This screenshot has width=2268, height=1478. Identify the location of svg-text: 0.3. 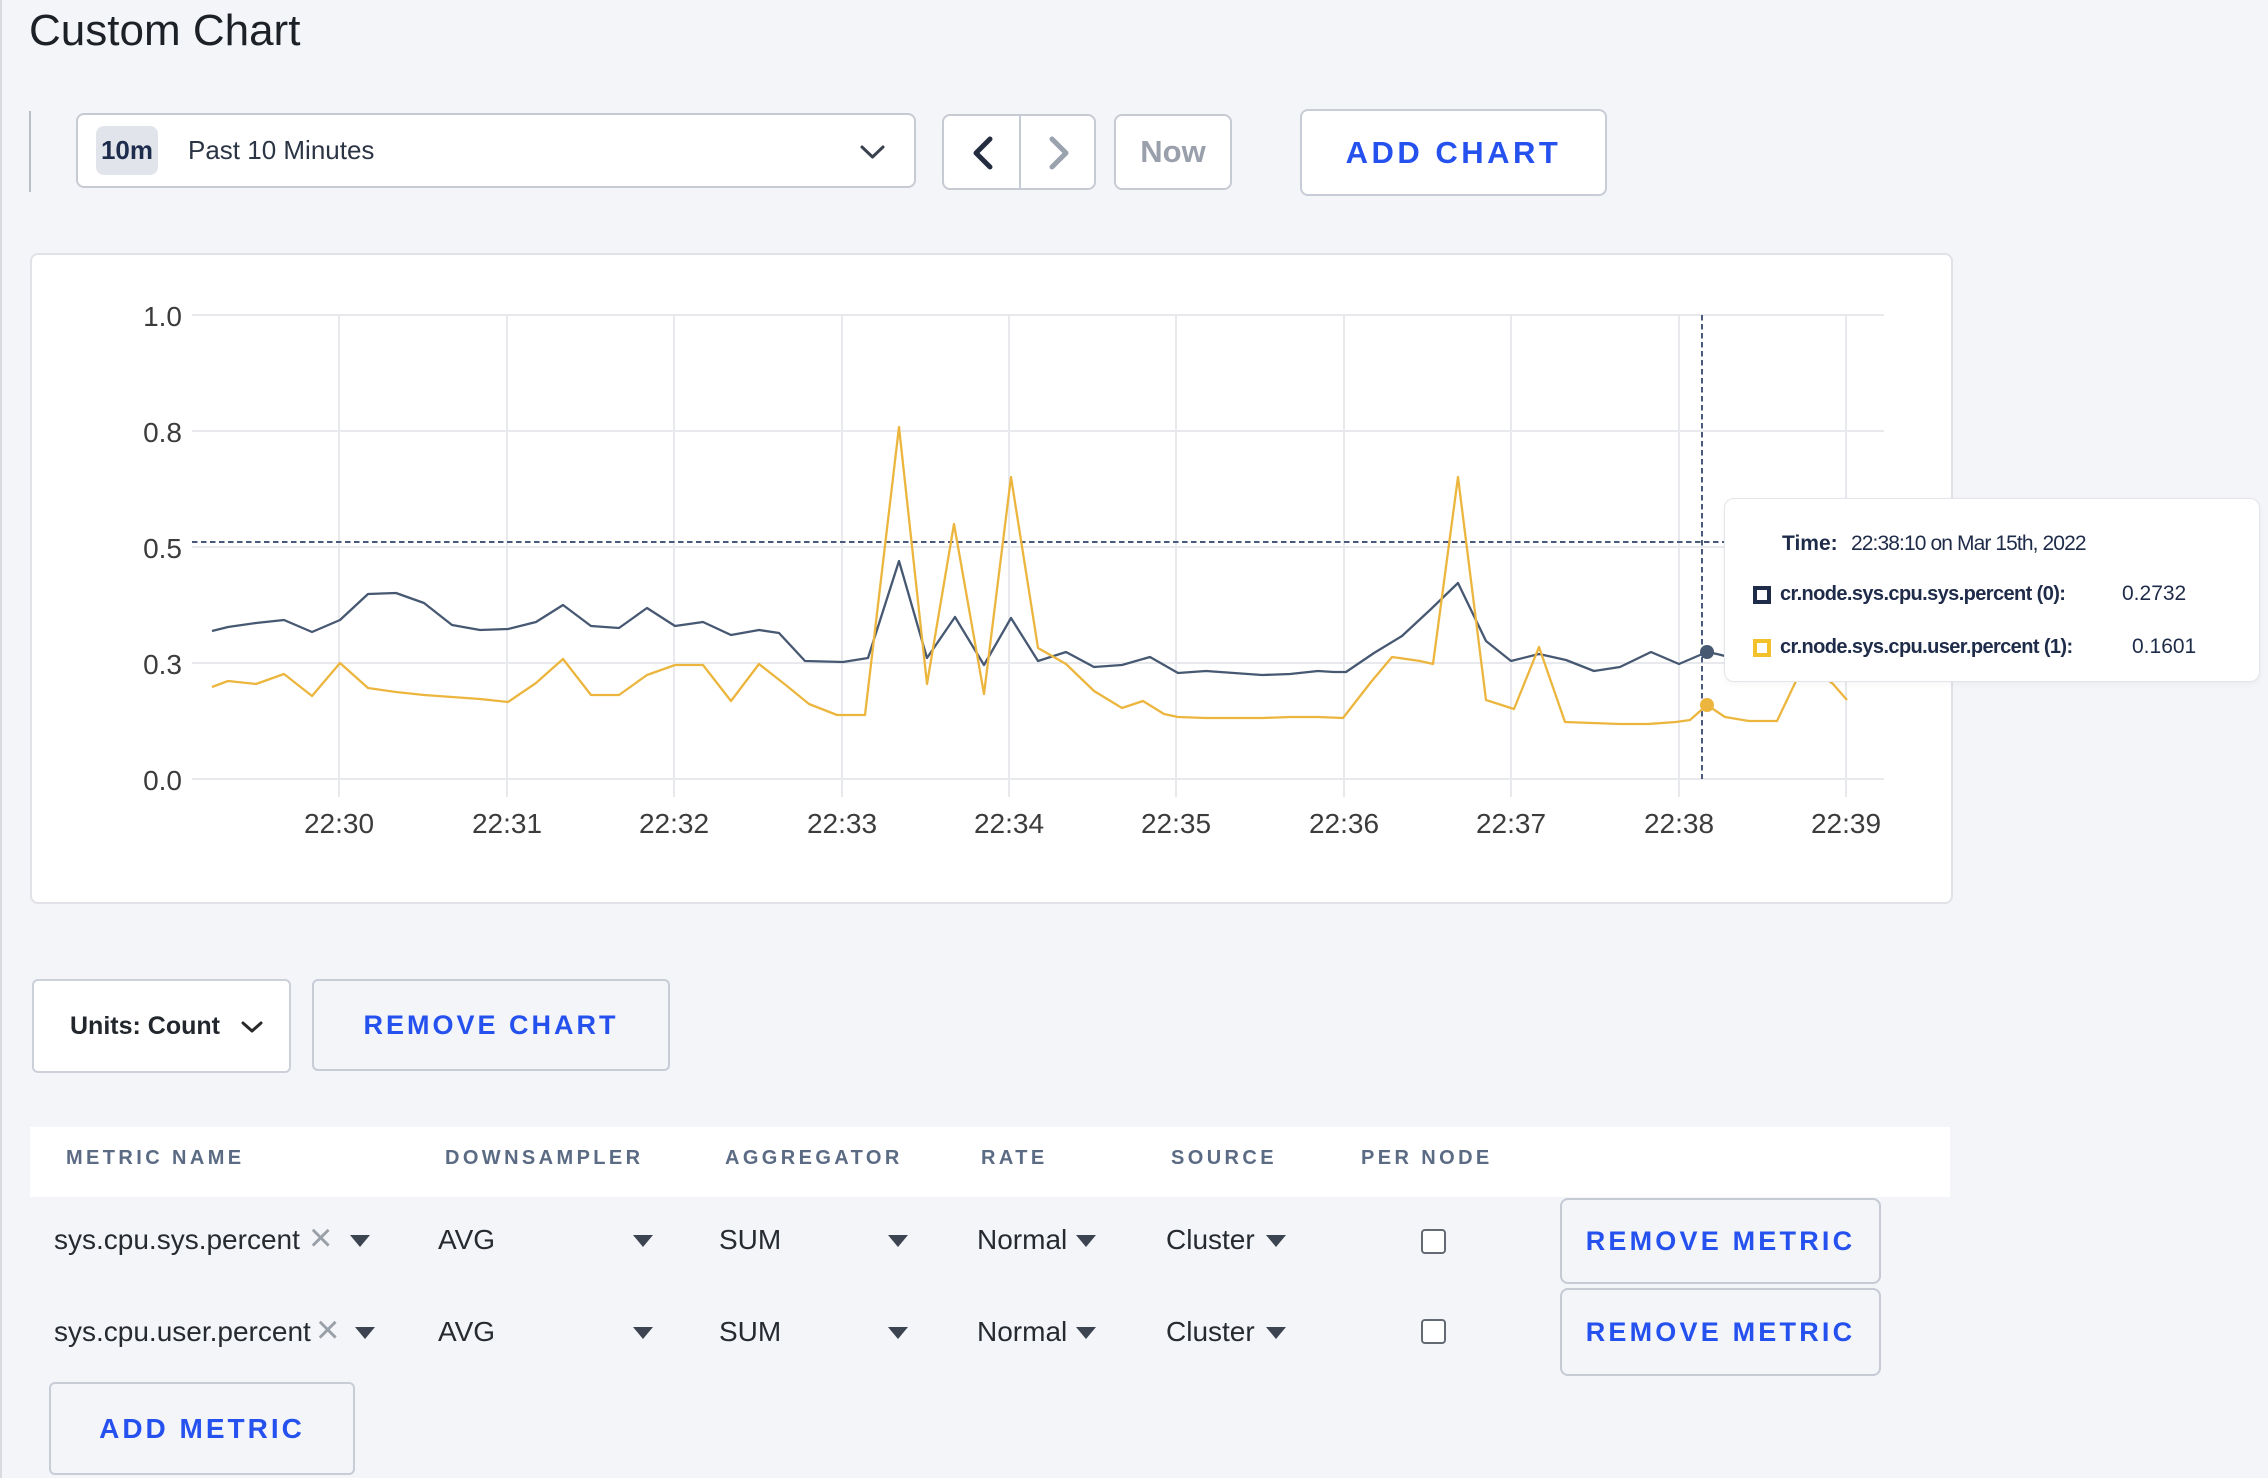
(162, 664).